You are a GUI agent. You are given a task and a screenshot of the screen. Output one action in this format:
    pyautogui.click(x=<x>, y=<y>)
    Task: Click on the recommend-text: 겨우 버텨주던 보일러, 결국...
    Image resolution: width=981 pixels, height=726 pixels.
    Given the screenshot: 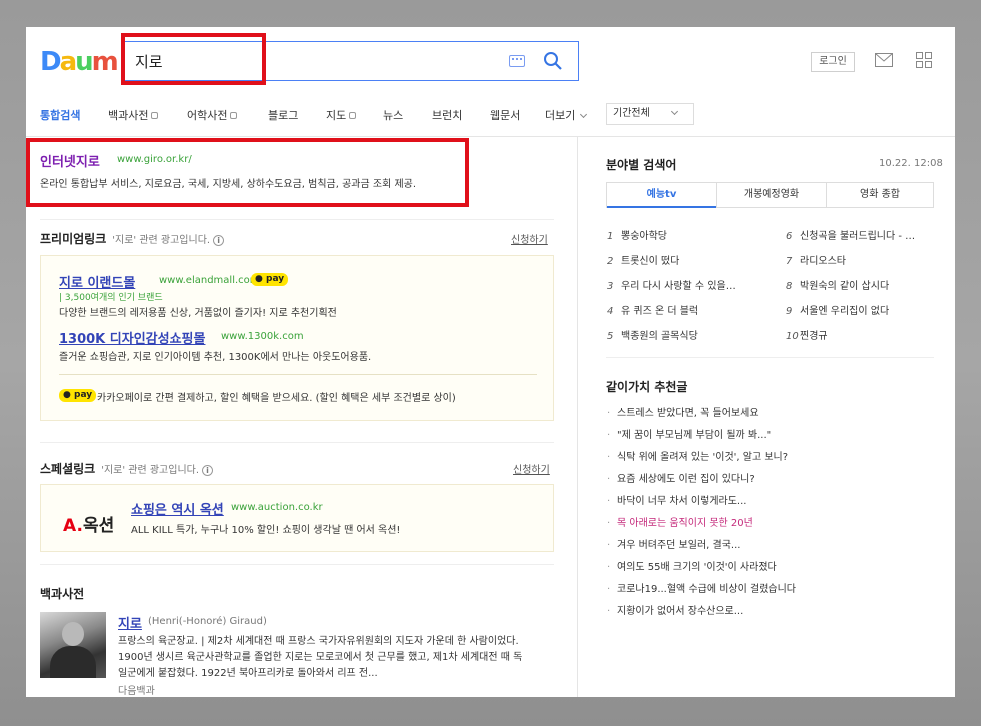 What is the action you would take?
    pyautogui.click(x=679, y=545)
    